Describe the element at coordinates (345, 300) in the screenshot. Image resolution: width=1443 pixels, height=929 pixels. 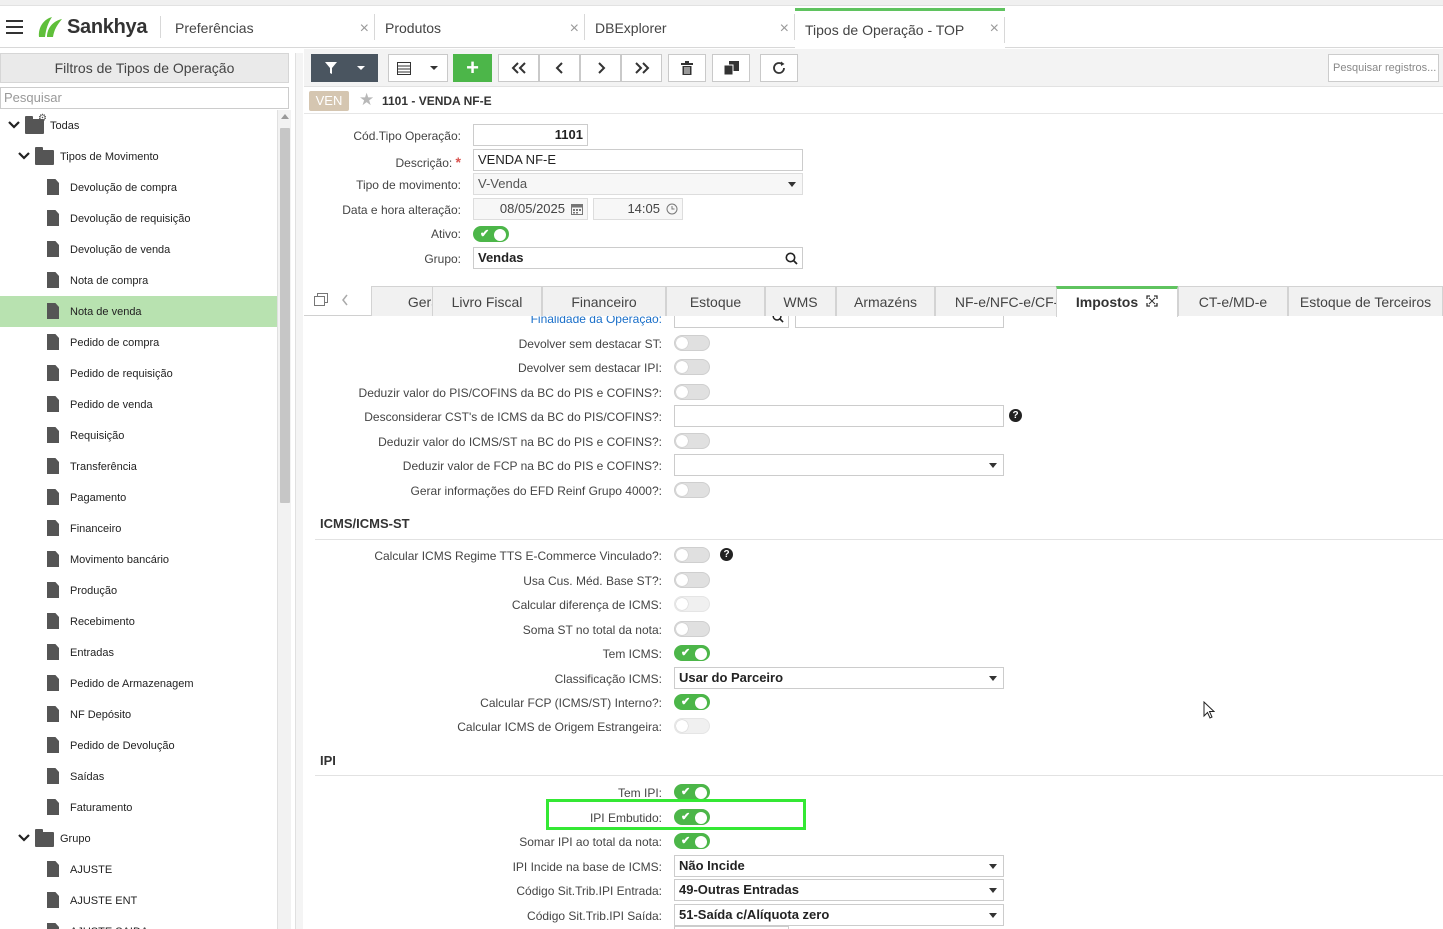
I see `chevron-left-icon` at that location.